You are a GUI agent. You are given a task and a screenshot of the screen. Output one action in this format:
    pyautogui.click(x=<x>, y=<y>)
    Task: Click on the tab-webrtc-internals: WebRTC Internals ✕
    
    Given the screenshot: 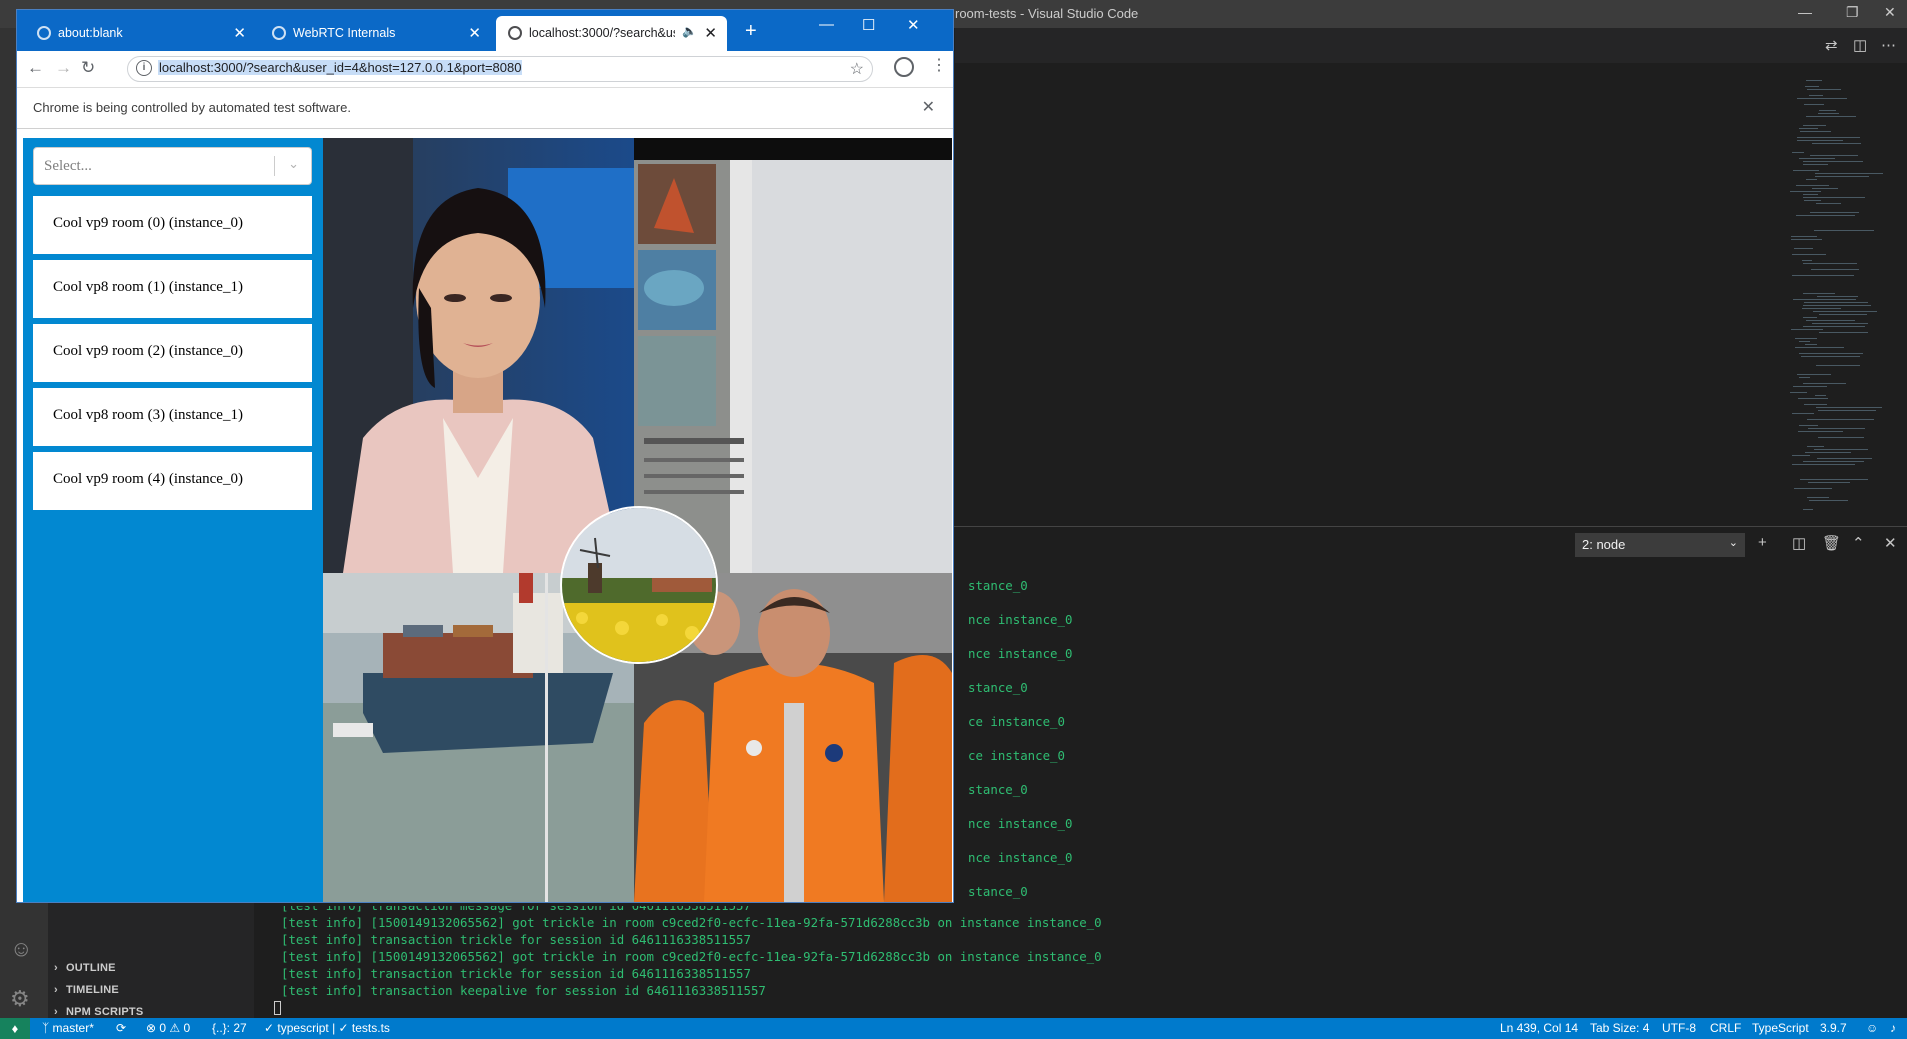 What is the action you would take?
    pyautogui.click(x=375, y=33)
    